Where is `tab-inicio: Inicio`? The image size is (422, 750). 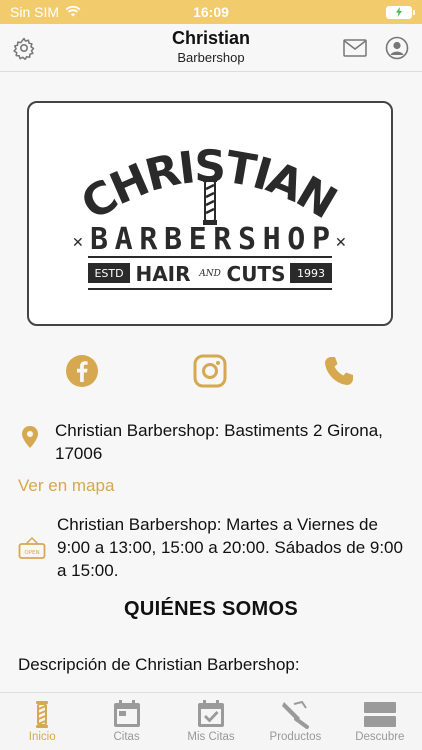
tab-inicio: Inicio is located at coordinates (42, 721).